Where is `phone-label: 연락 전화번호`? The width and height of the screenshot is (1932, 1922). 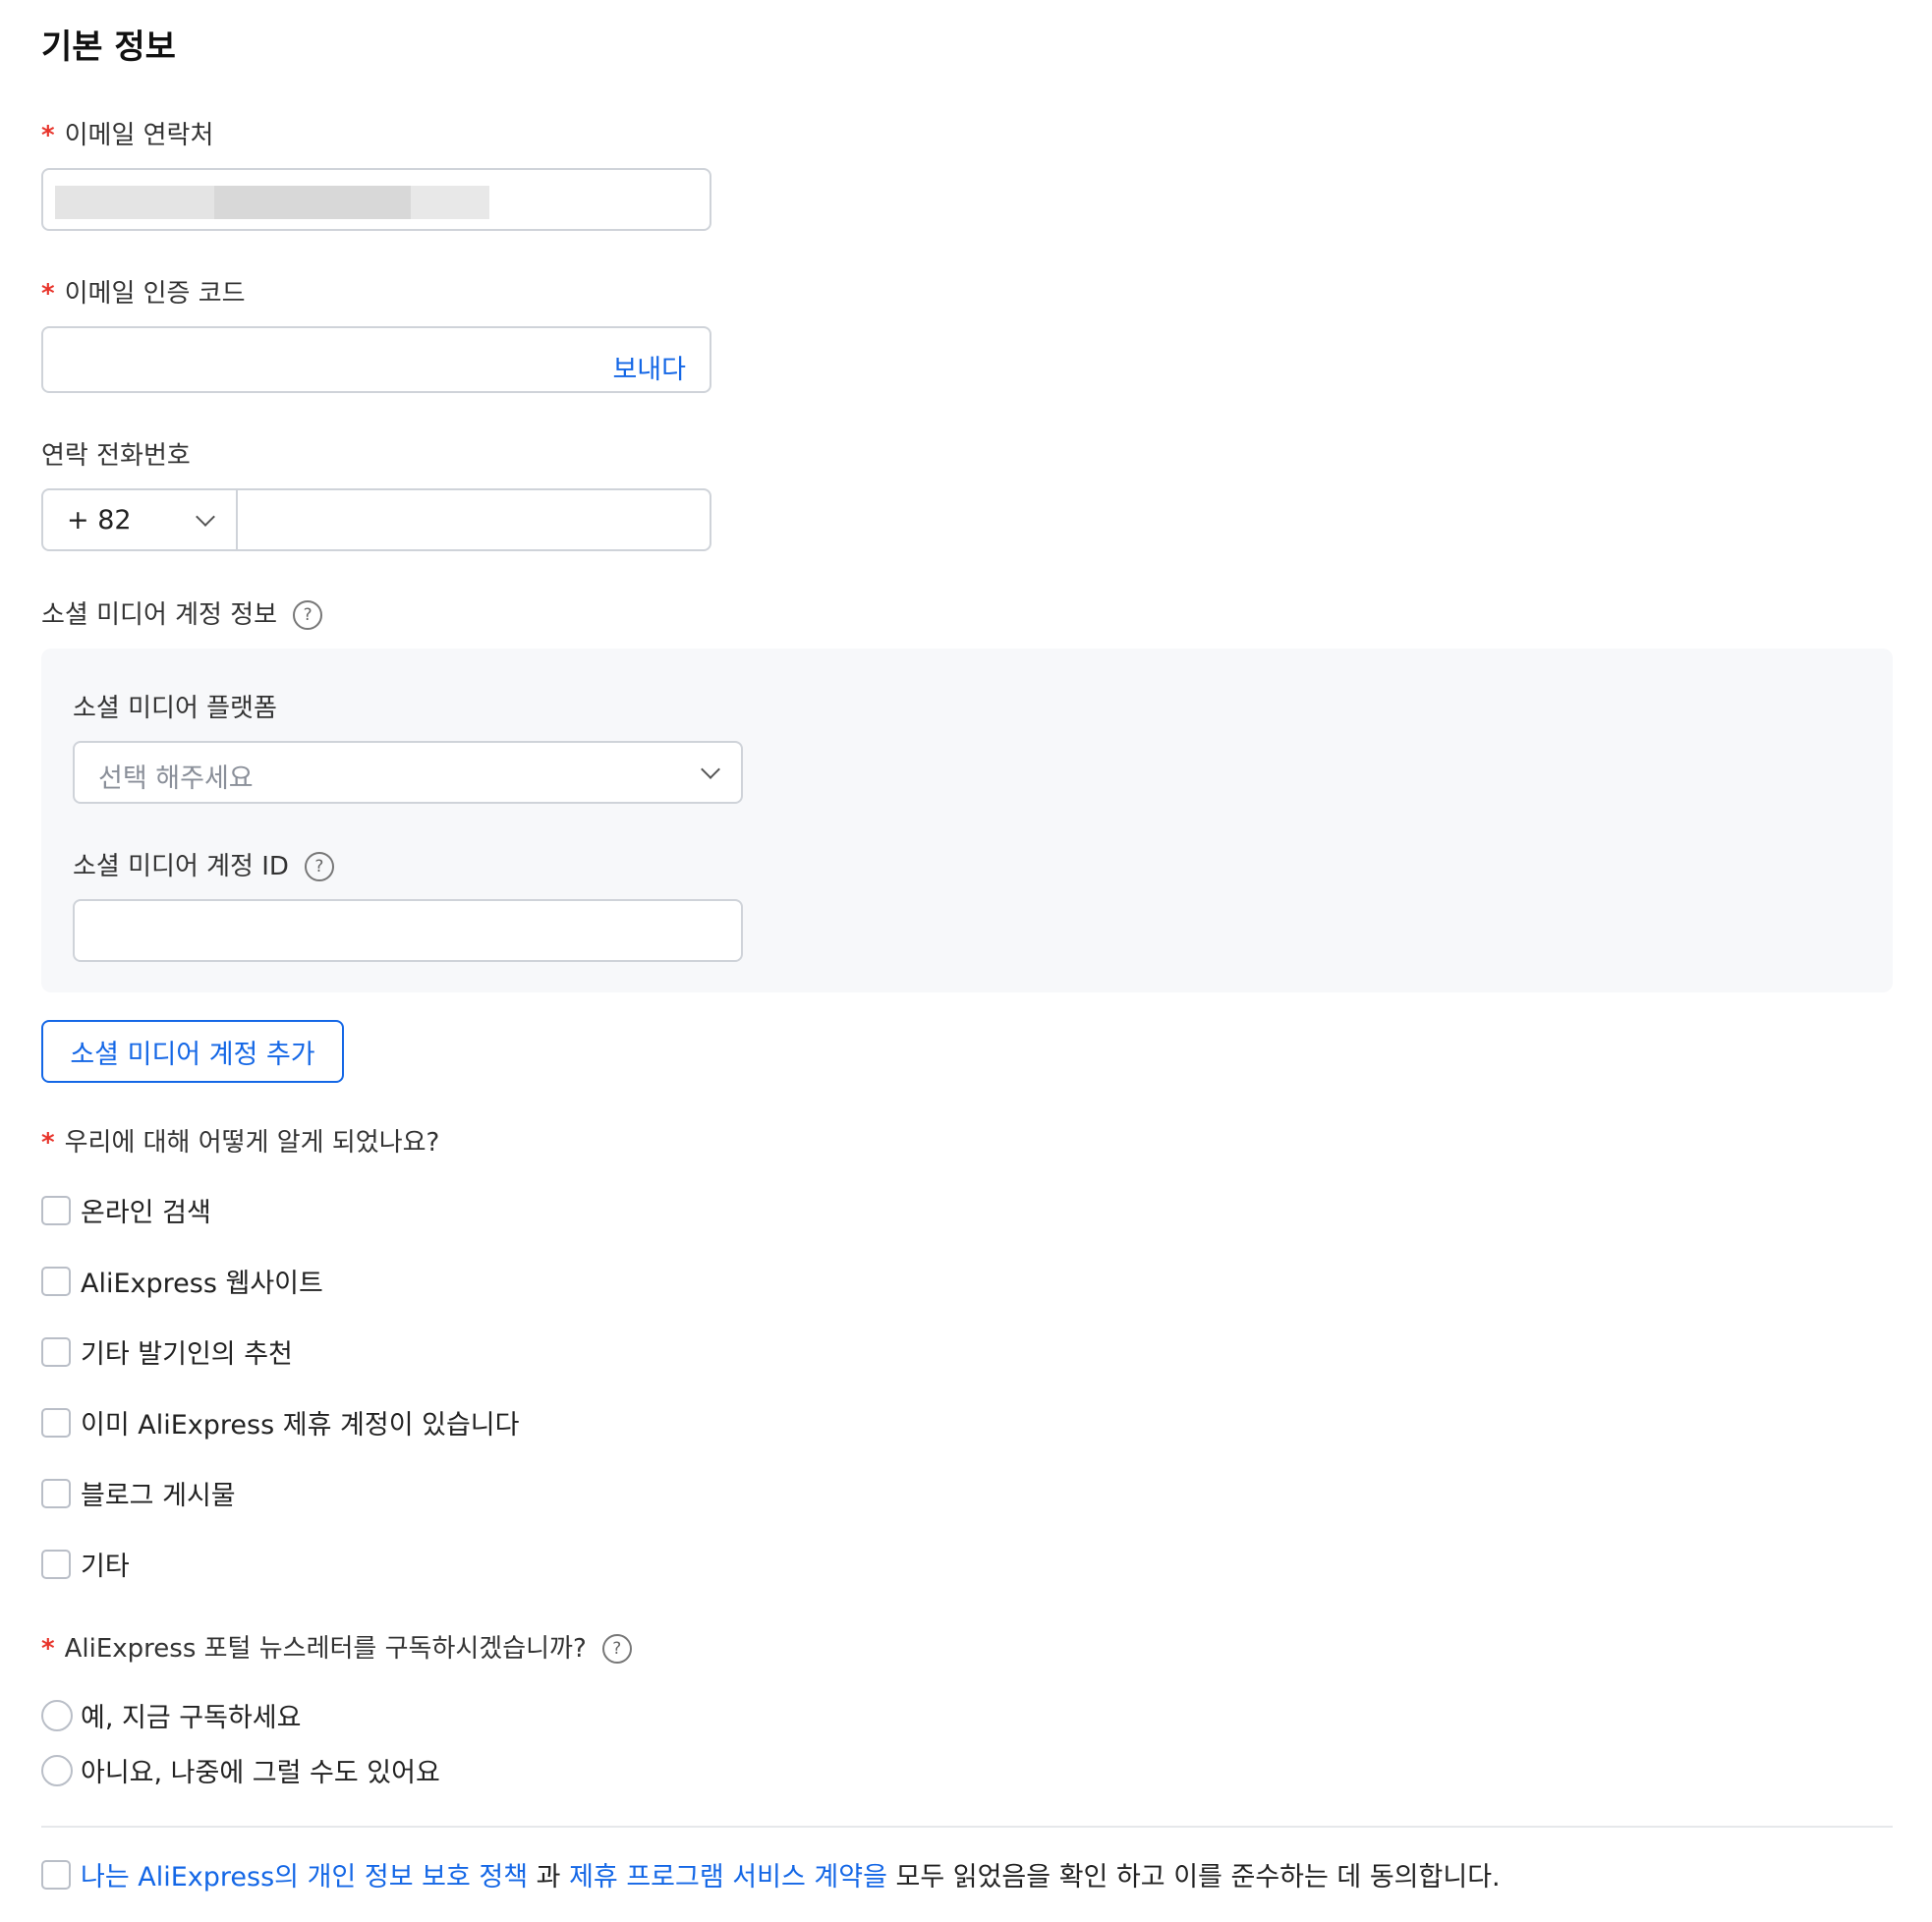
phone-label: 연락 전화번호 is located at coordinates (116, 456).